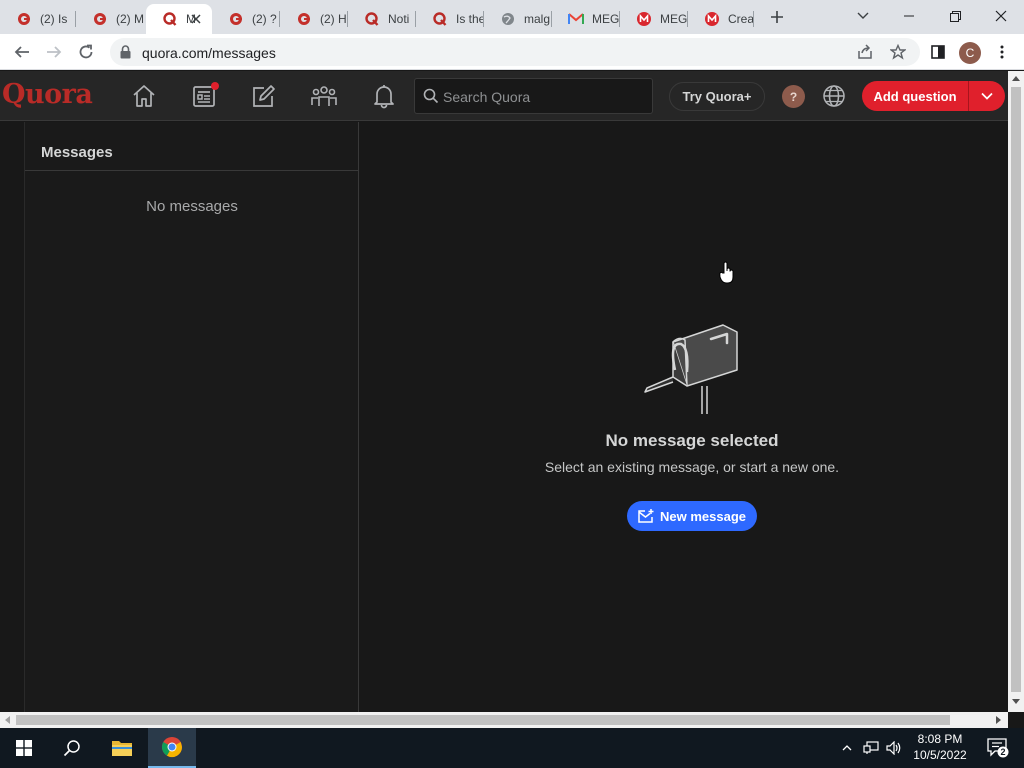 This screenshot has width=1024, height=768. Describe the element at coordinates (470, 19) in the screenshot. I see `tab-title: Is the` at that location.